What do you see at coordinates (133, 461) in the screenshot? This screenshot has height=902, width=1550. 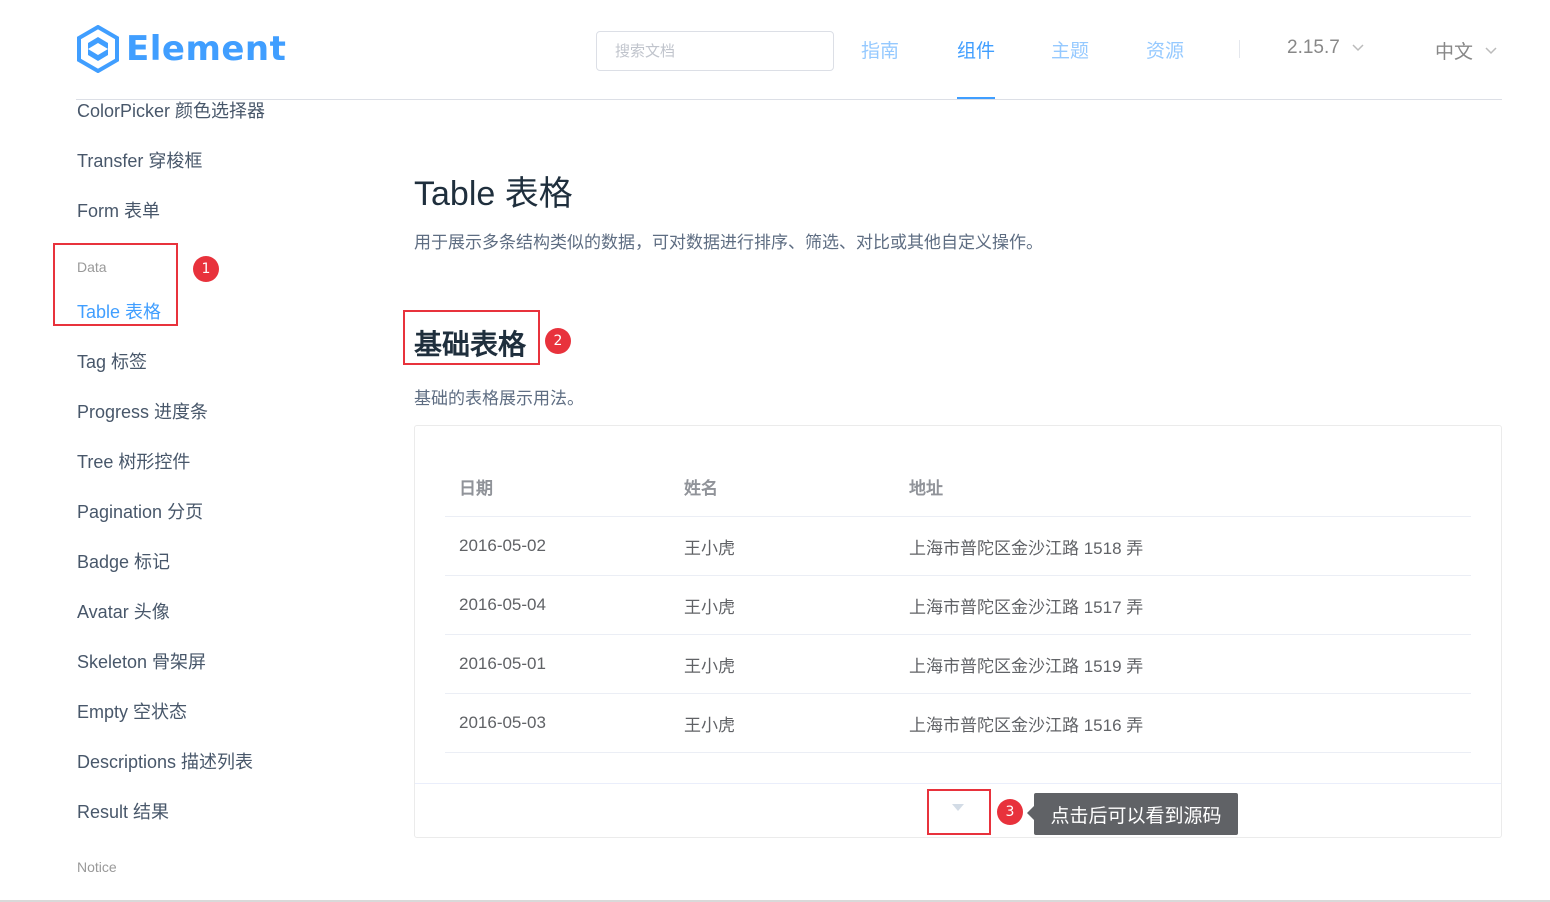 I see `sidebar-item-tree: Tree 树形控件` at bounding box center [133, 461].